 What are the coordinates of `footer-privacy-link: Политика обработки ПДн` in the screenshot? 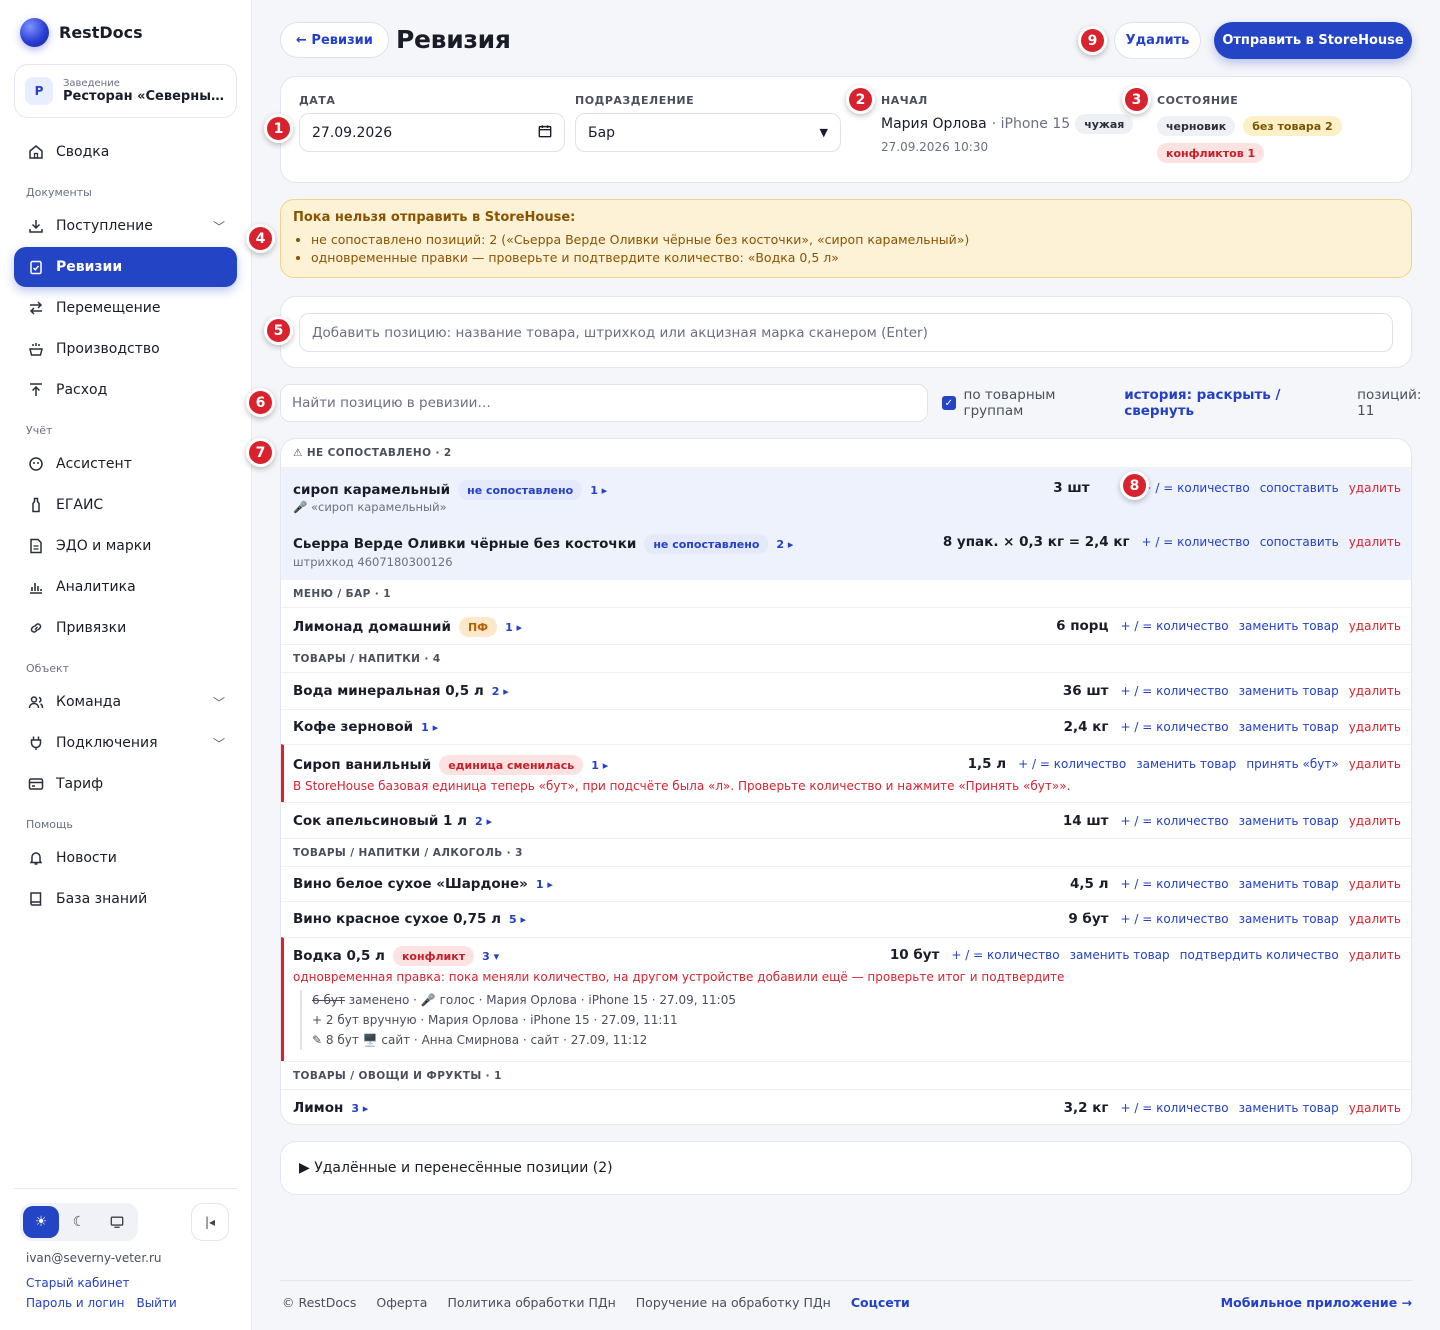 It's located at (531, 1302).